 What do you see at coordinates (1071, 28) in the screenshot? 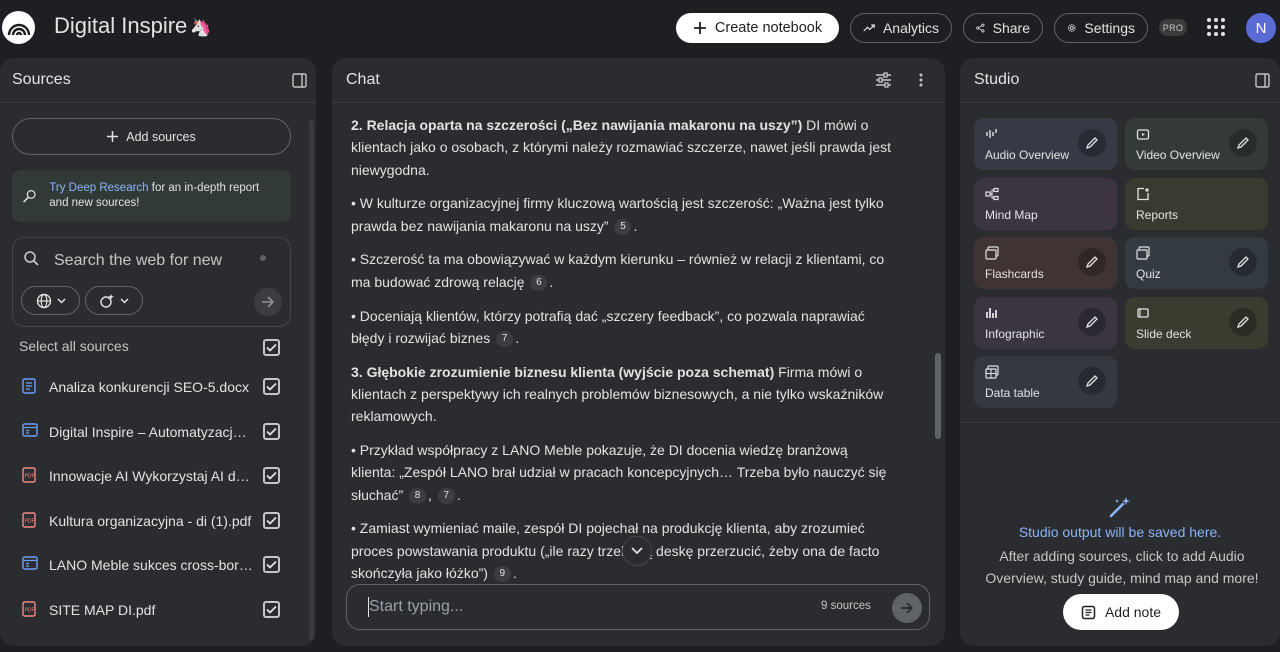
I see `gear-icon` at bounding box center [1071, 28].